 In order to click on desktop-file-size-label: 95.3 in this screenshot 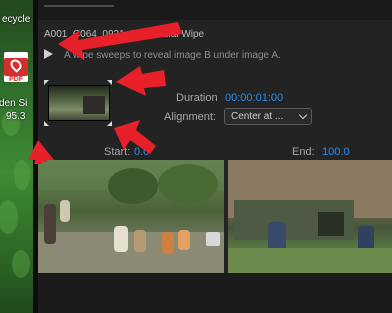, I will do `click(16, 116)`.